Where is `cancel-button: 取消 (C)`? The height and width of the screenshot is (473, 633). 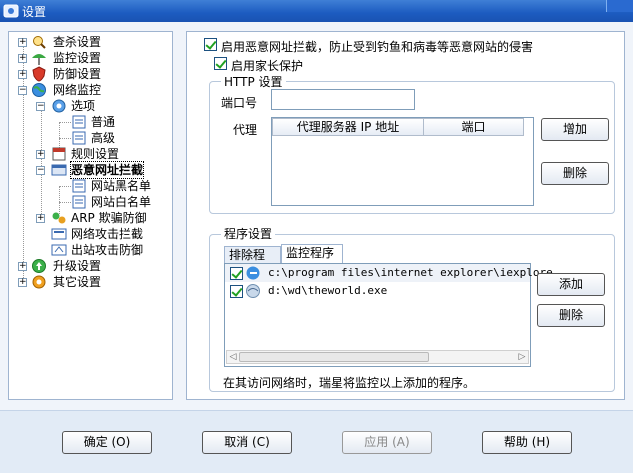
cancel-button: 取消 (C) is located at coordinates (247, 442).